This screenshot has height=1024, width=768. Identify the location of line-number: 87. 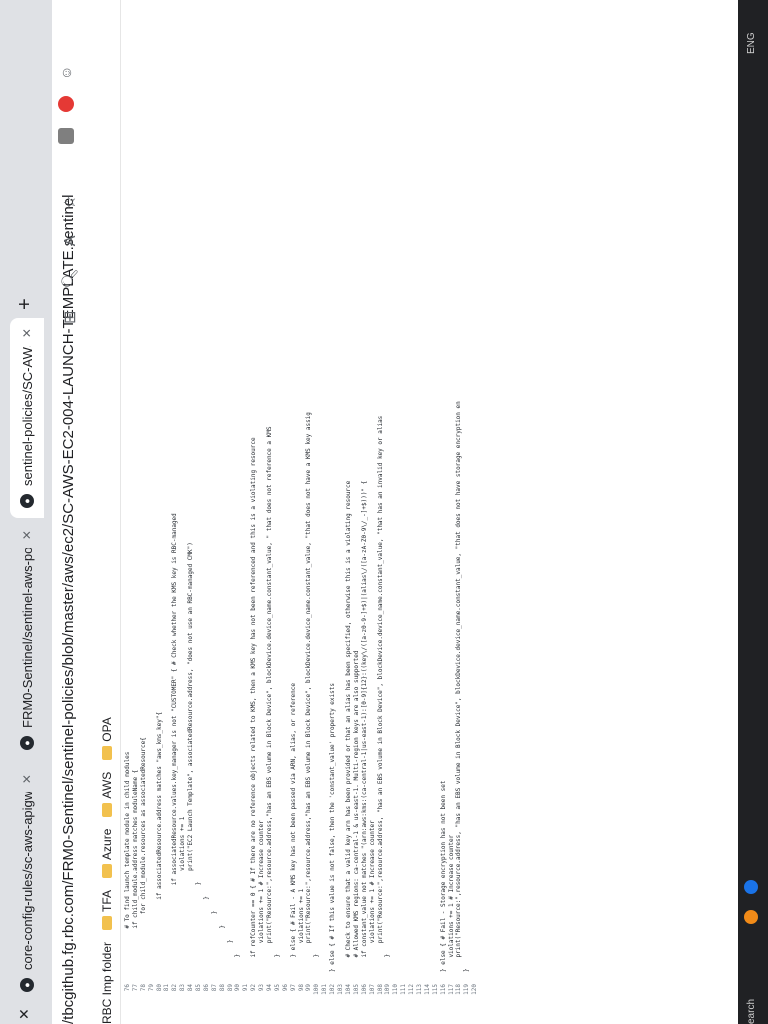
(214, 988).